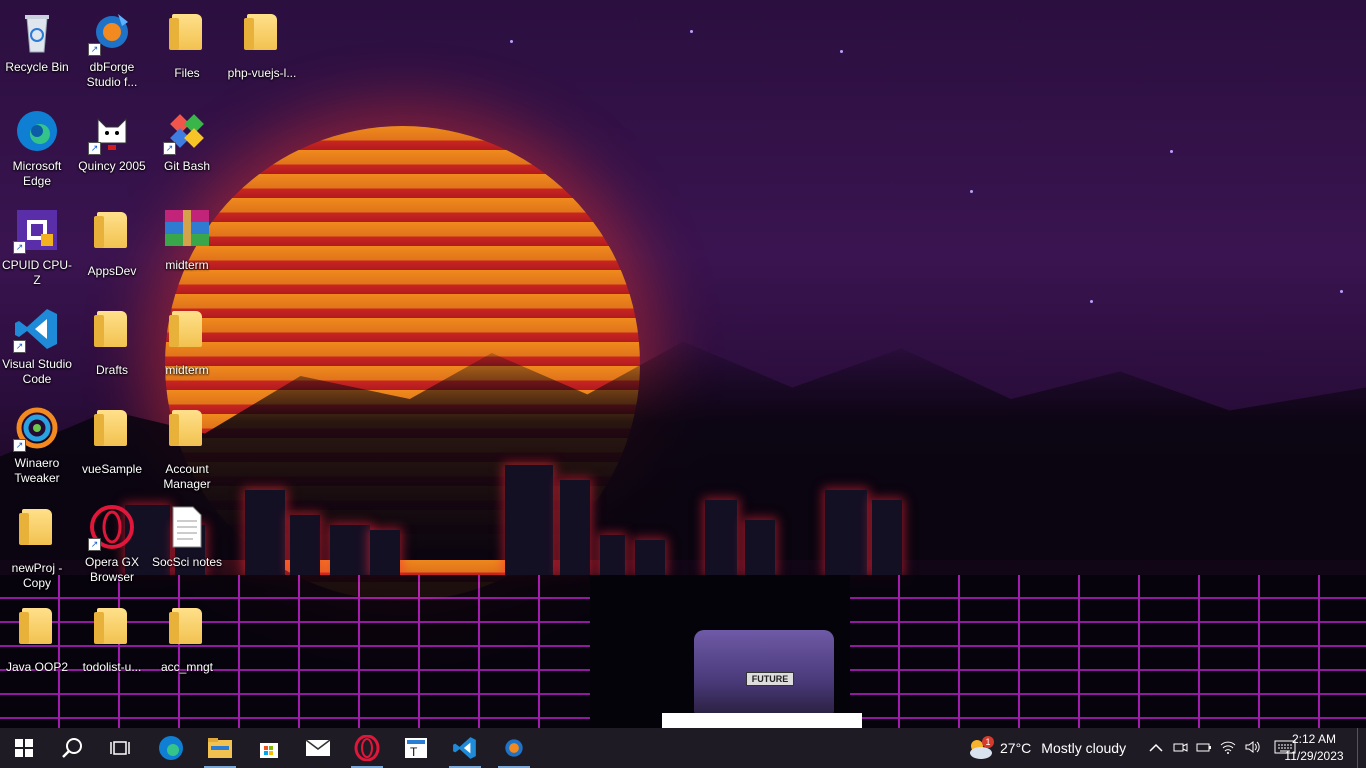 The image size is (1366, 768). I want to click on desktop-icon-label: CPUID CPU-Z, so click(36, 272).